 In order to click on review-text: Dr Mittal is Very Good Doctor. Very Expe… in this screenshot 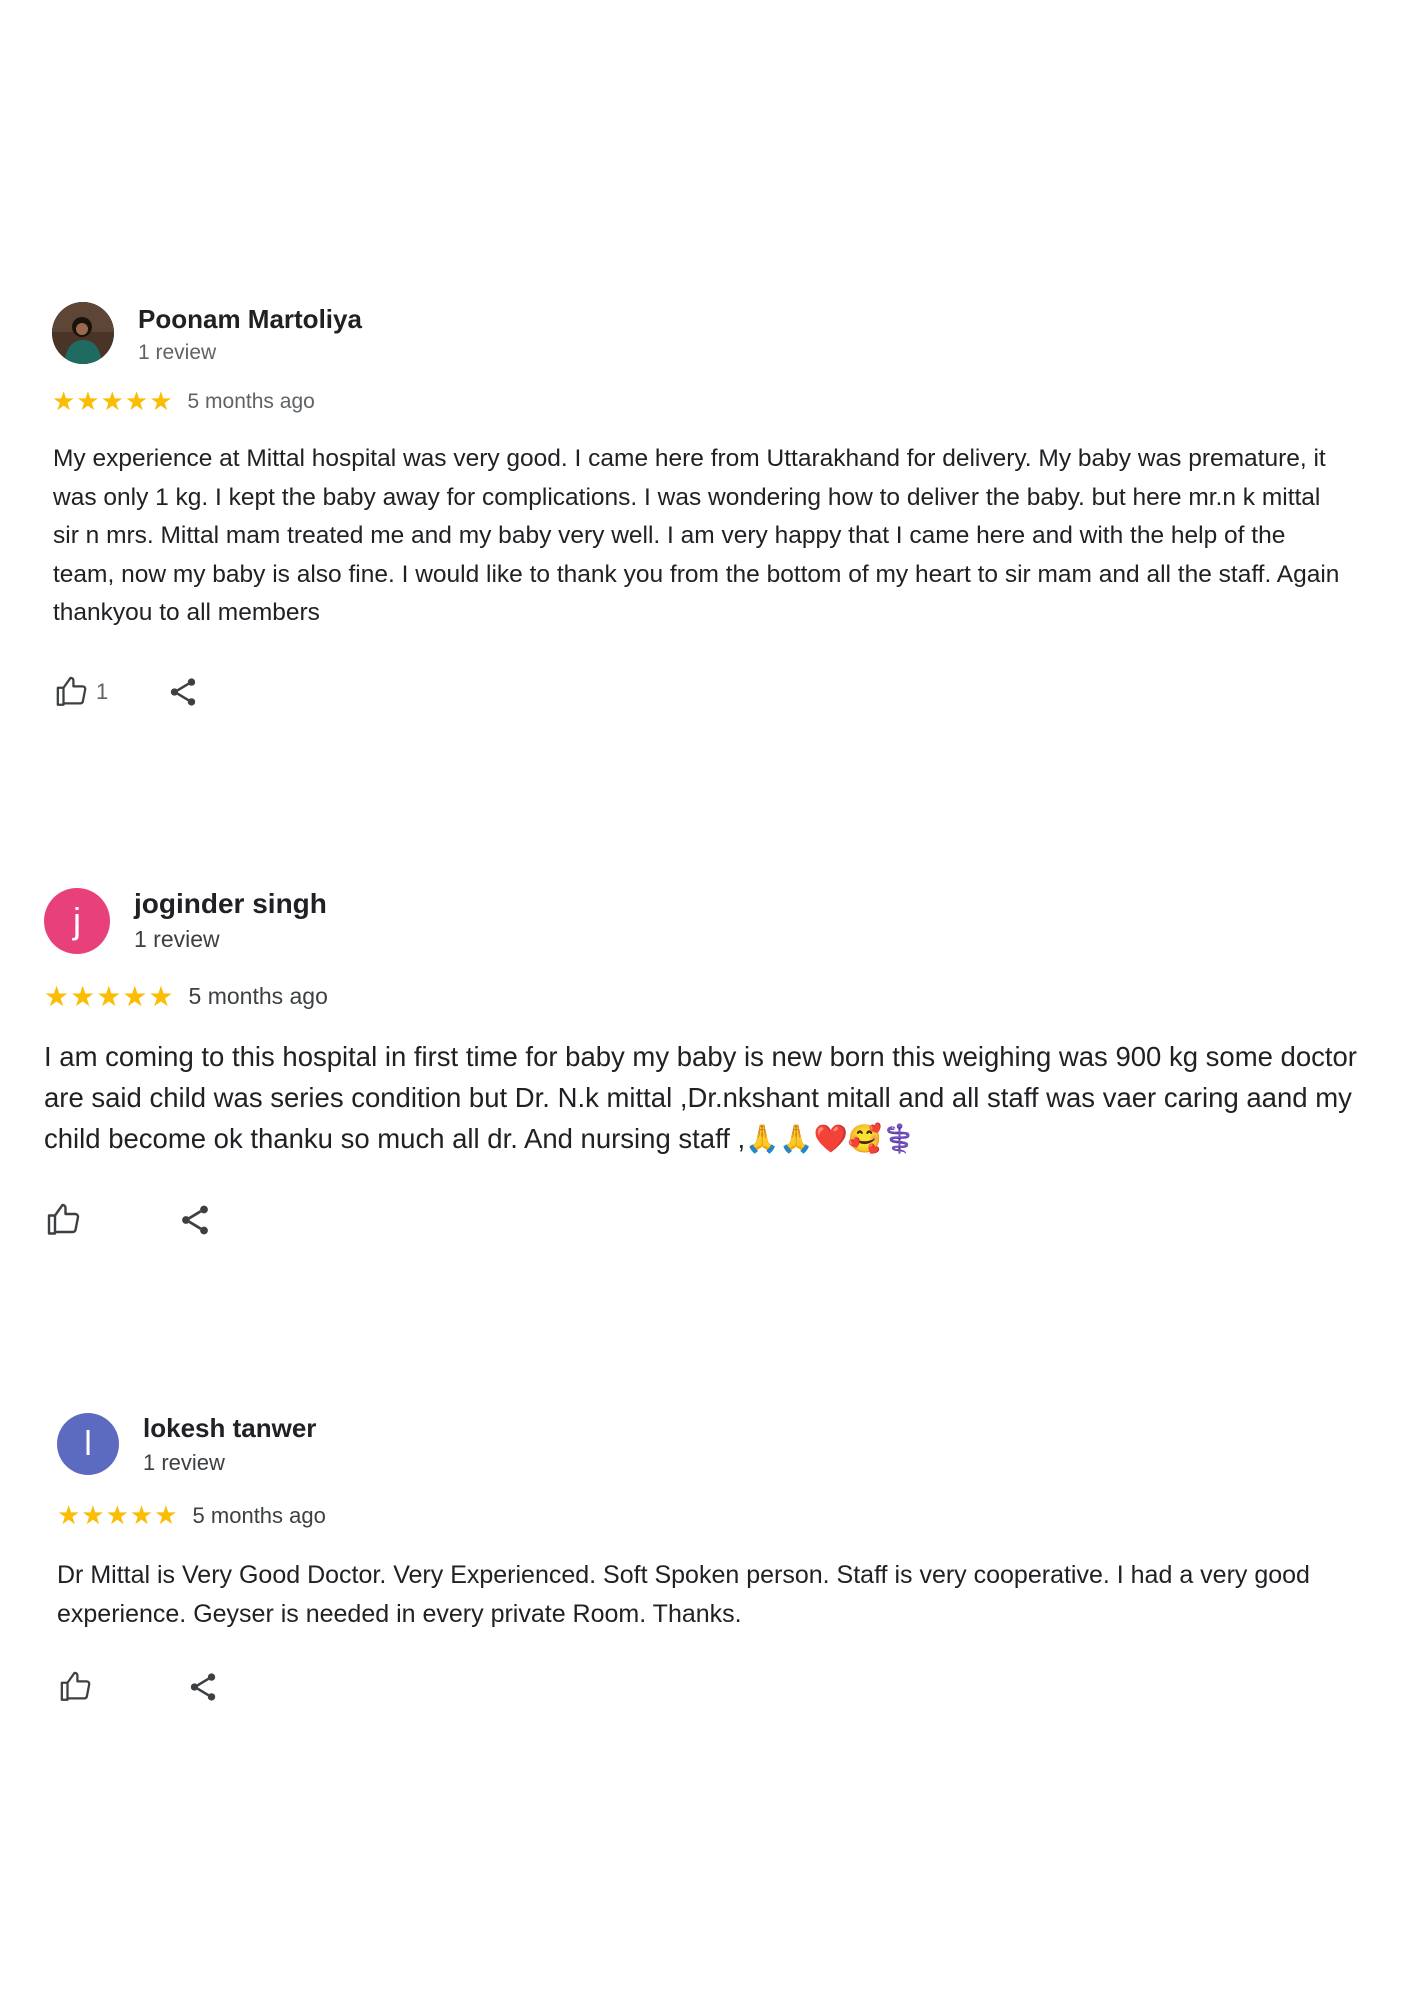, I will do `click(683, 1594)`.